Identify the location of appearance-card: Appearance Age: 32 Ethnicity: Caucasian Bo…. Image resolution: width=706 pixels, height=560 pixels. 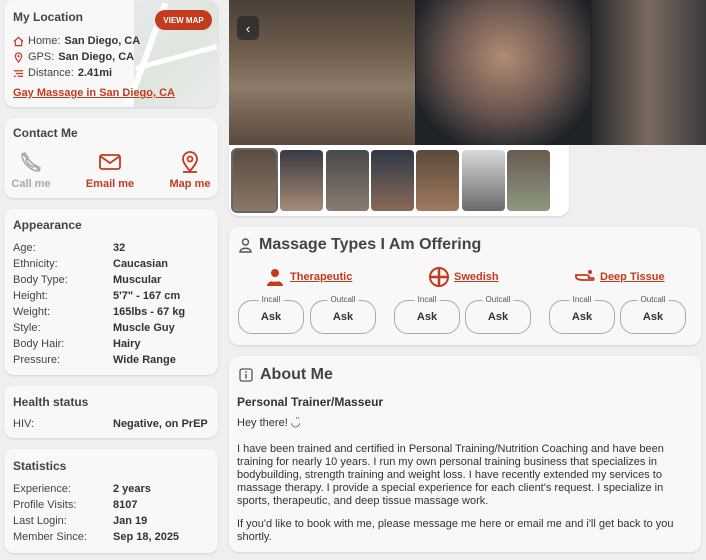
(111, 292).